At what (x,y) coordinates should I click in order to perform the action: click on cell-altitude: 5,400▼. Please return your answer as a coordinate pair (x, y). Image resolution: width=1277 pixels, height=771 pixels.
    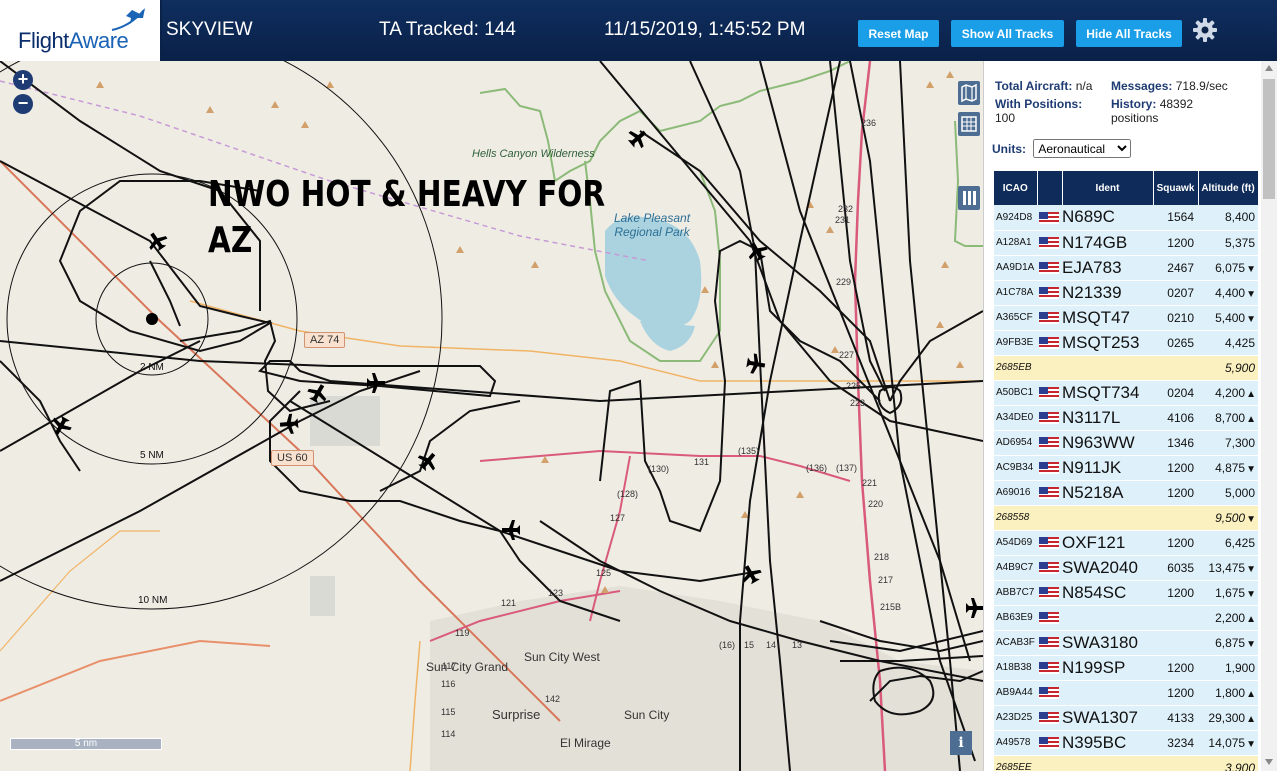
    Looking at the image, I should click on (1228, 318).